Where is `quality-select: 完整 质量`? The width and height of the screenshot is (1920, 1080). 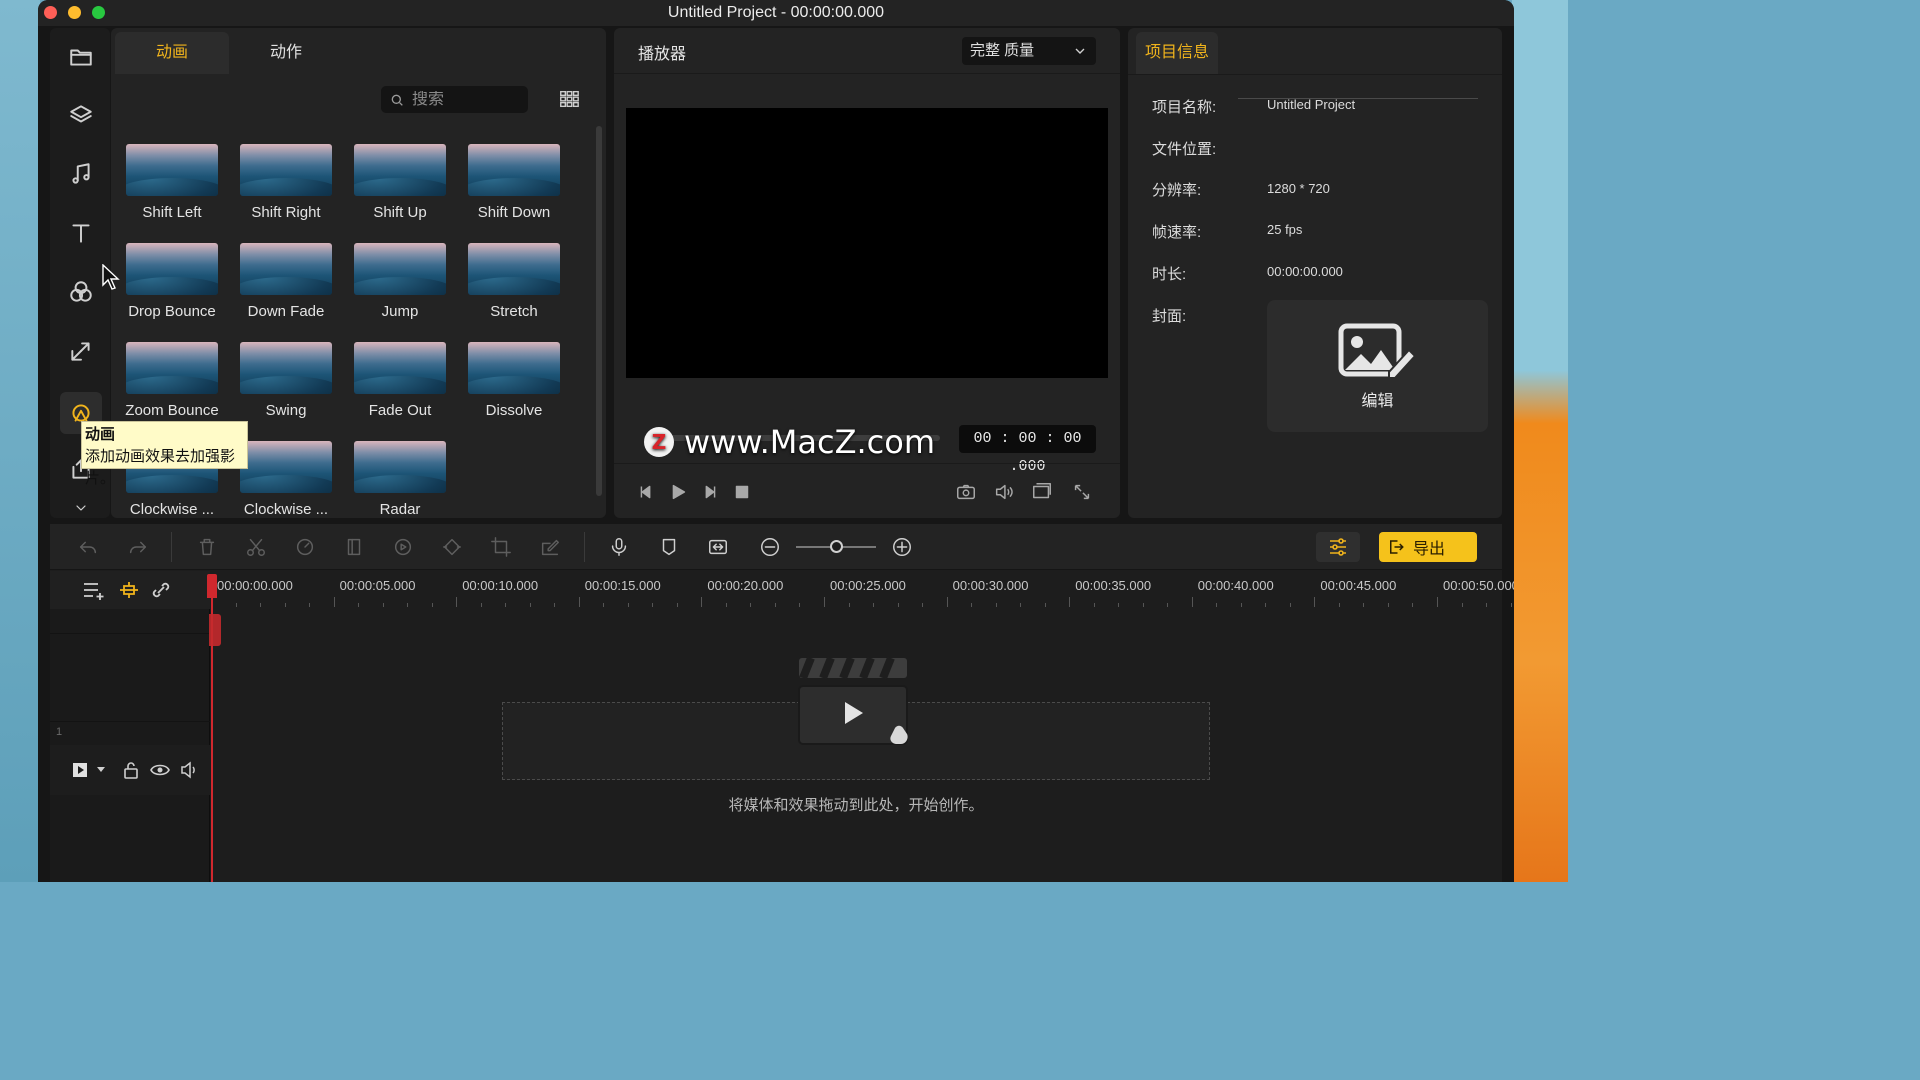 quality-select: 完整 质量 is located at coordinates (1029, 51).